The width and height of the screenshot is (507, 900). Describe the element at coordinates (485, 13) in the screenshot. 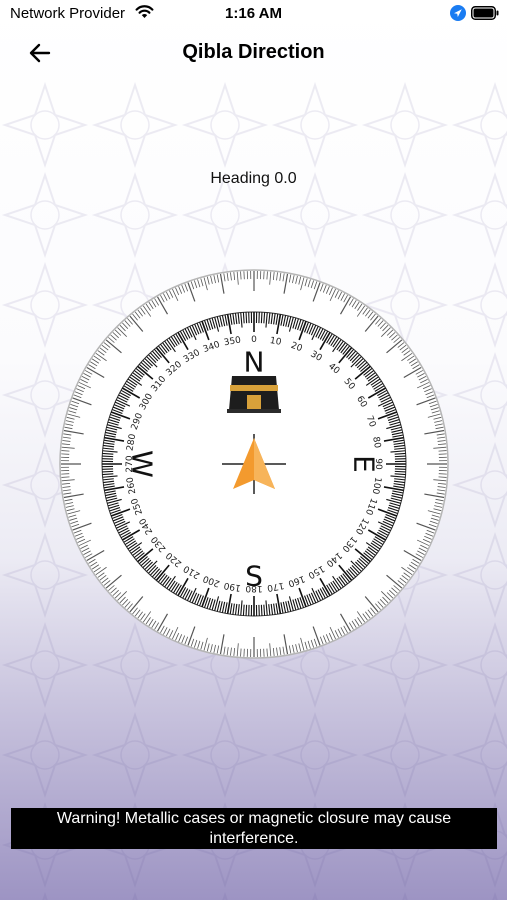

I see `battery-icon` at that location.